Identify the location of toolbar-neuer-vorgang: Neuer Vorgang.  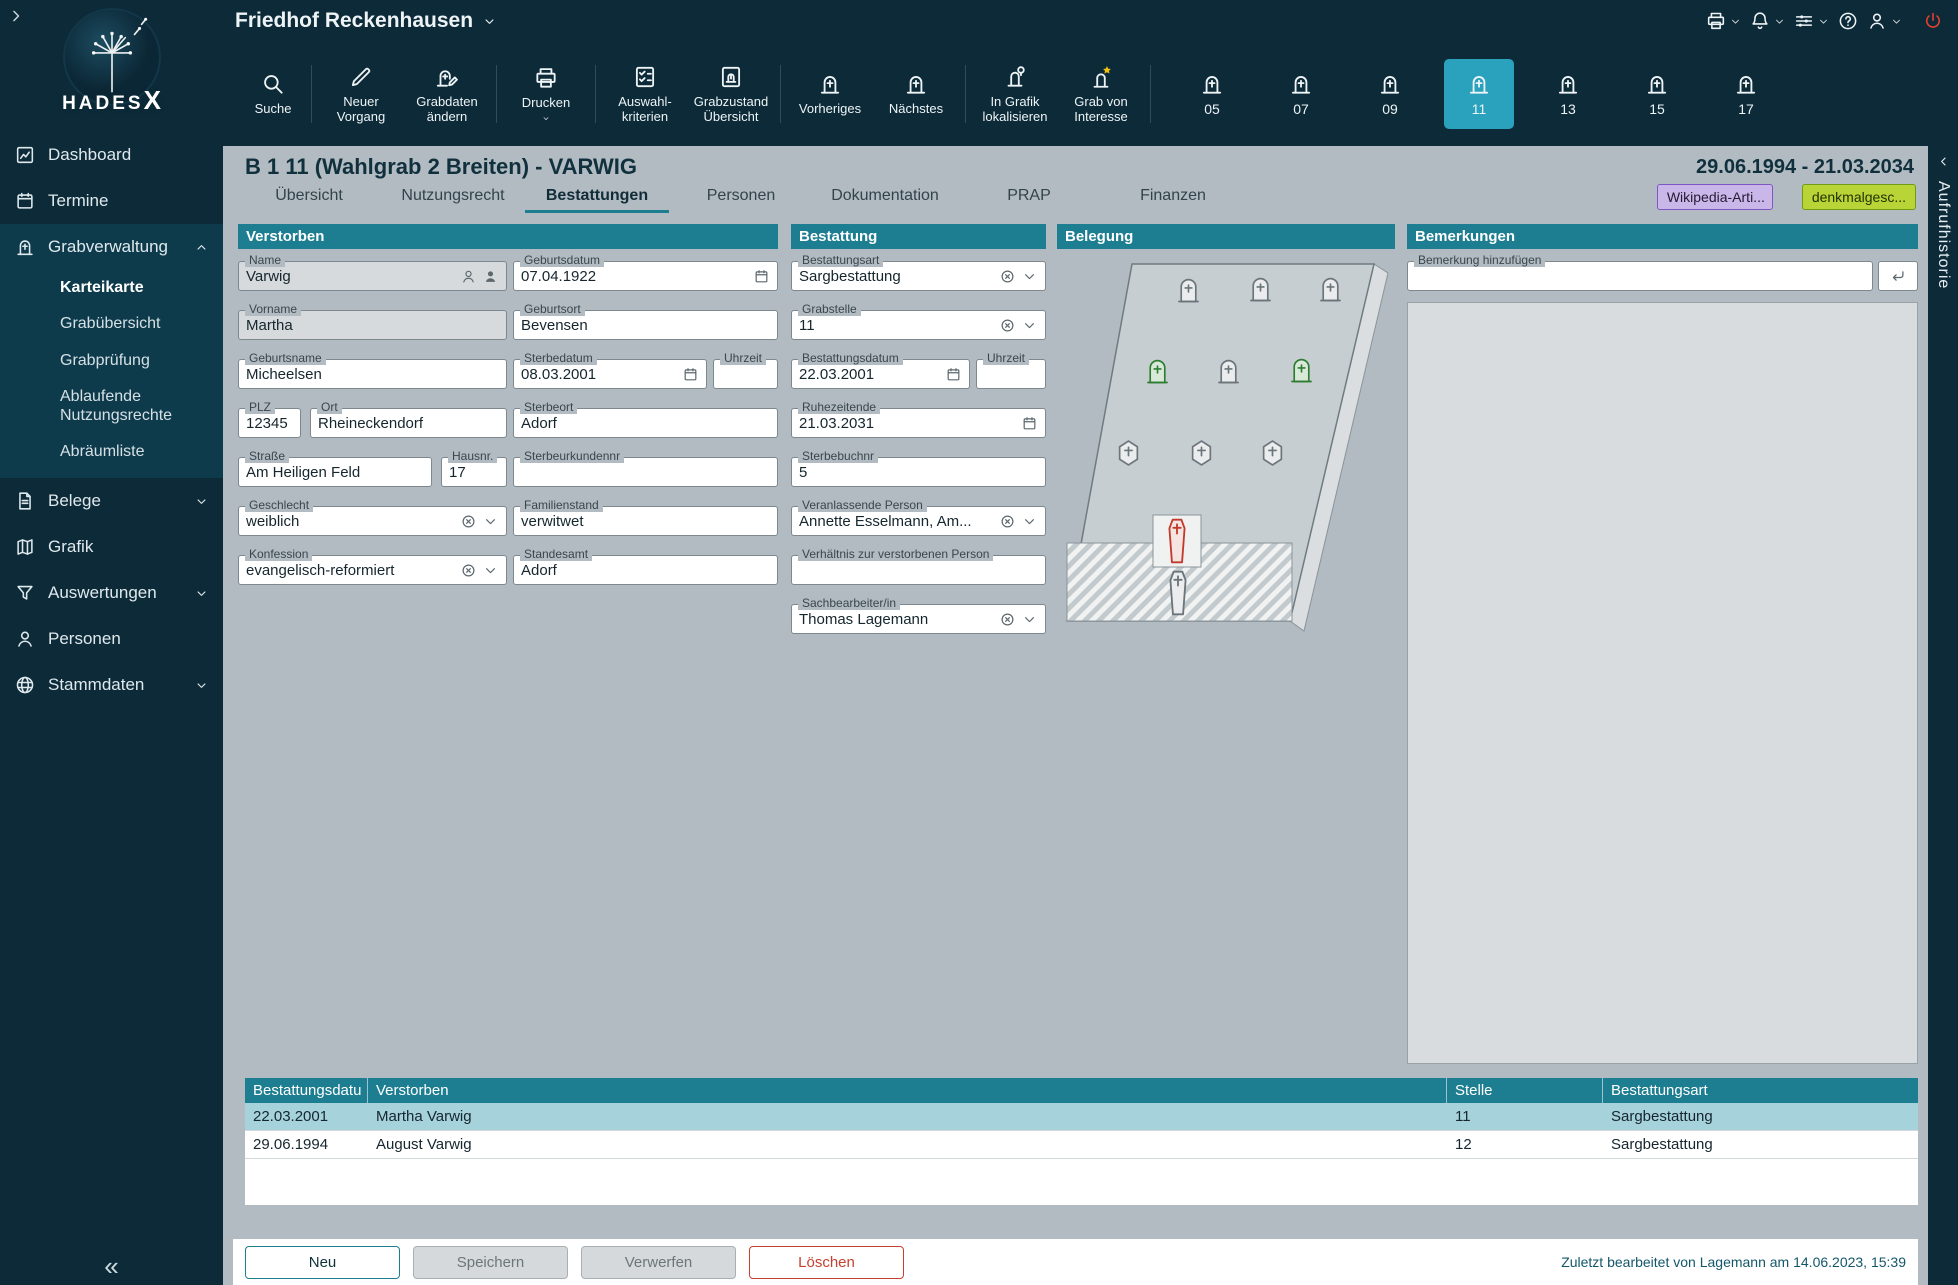
(361, 94).